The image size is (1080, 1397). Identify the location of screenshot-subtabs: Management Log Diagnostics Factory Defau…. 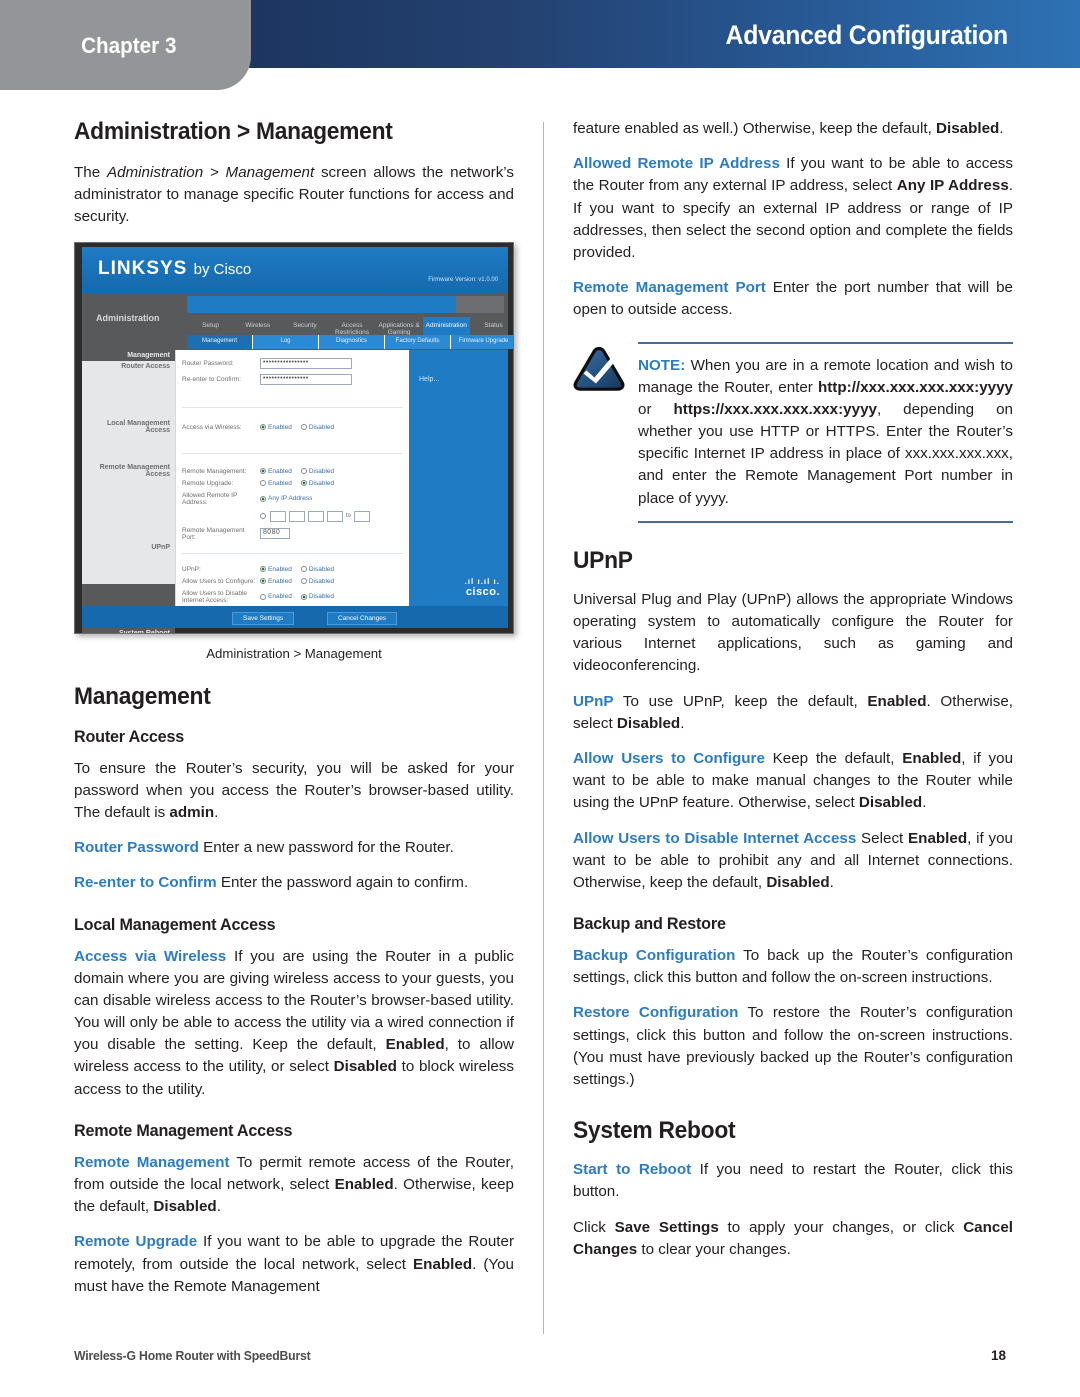
(350, 341).